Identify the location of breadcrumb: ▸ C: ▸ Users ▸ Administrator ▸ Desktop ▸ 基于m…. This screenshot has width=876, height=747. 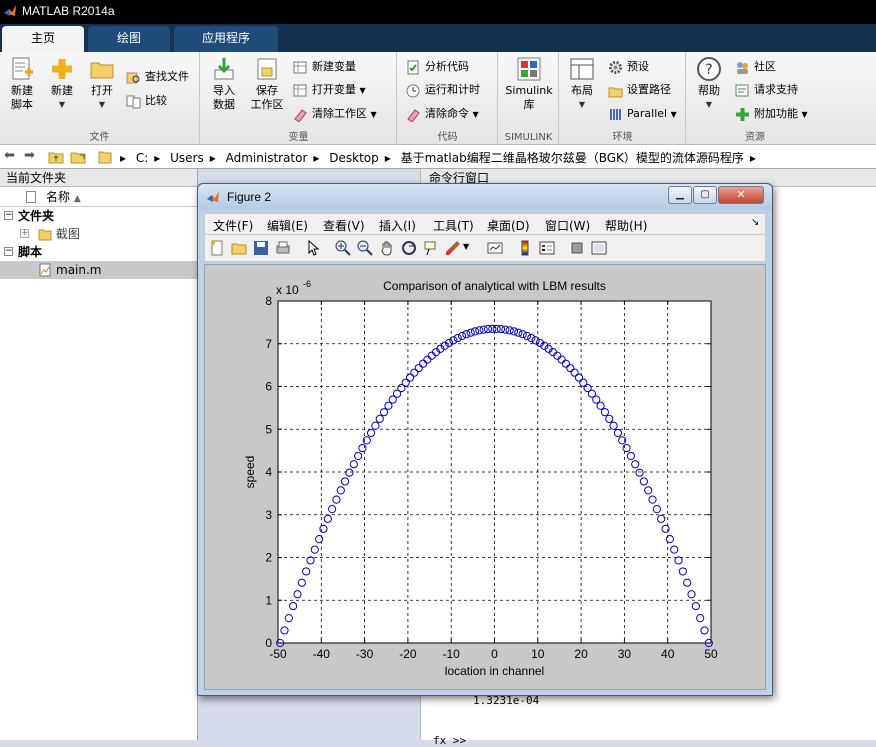
(438, 158).